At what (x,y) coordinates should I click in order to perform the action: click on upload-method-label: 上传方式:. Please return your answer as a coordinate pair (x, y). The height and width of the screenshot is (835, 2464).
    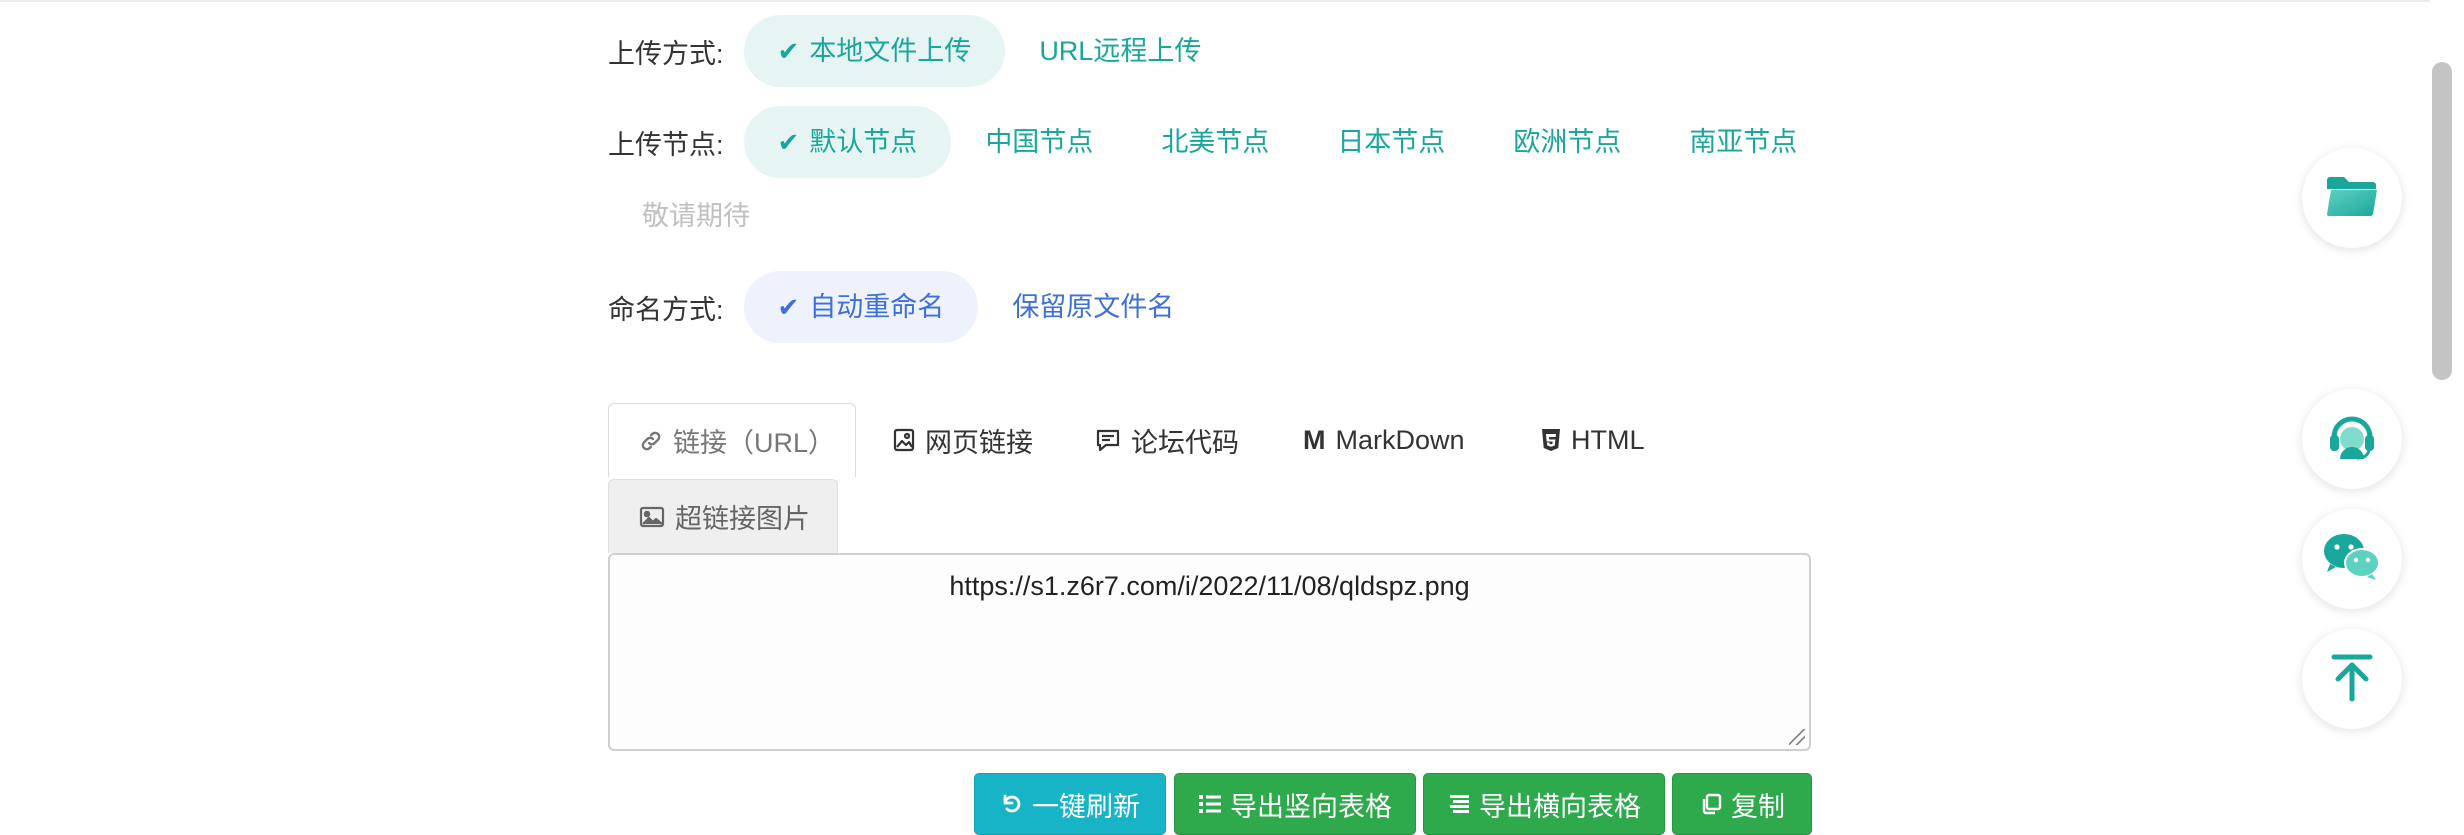
    Looking at the image, I should click on (666, 53).